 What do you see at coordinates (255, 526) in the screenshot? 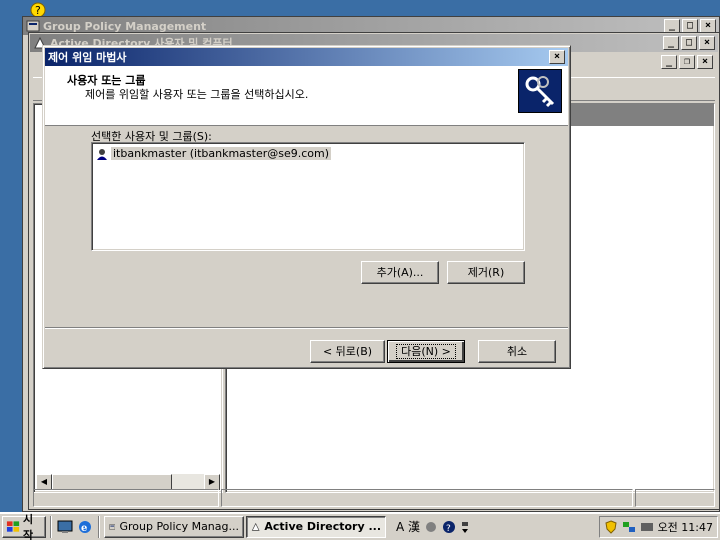
I see `ad-icon` at bounding box center [255, 526].